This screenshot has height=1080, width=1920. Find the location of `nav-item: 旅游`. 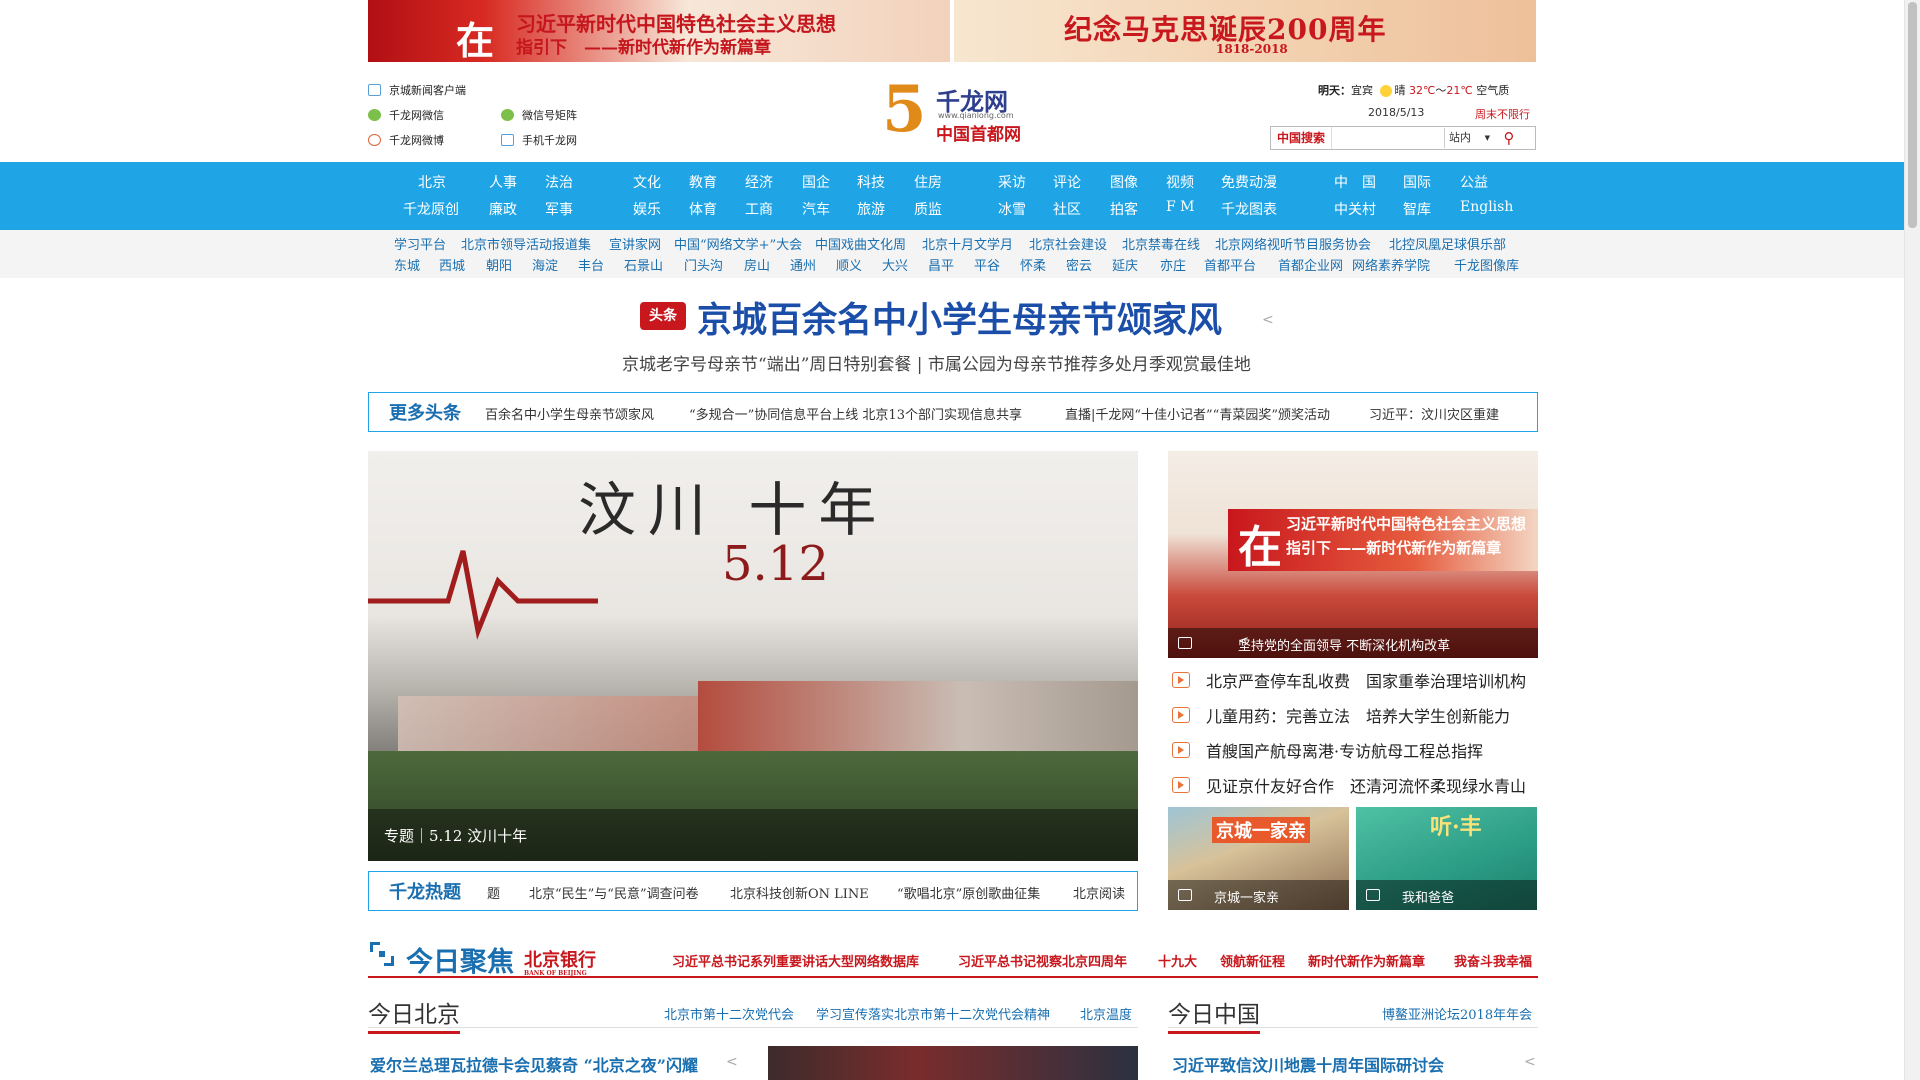

nav-item: 旅游 is located at coordinates (871, 209).